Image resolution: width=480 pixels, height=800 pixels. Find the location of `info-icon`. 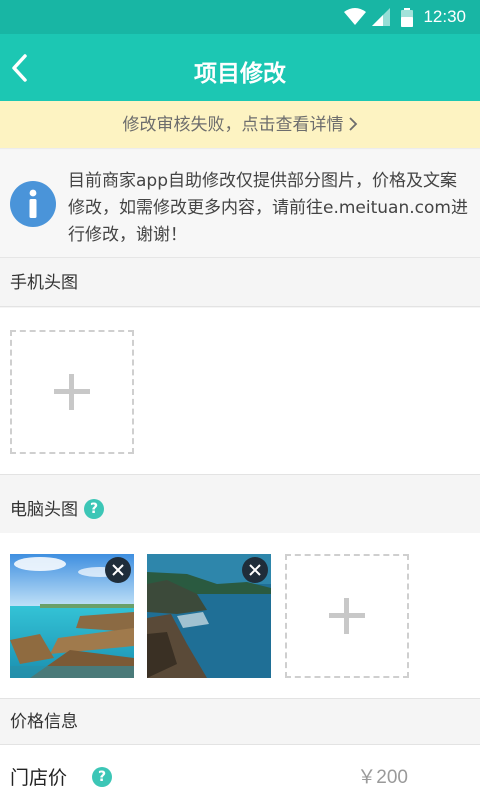

info-icon is located at coordinates (33, 204).